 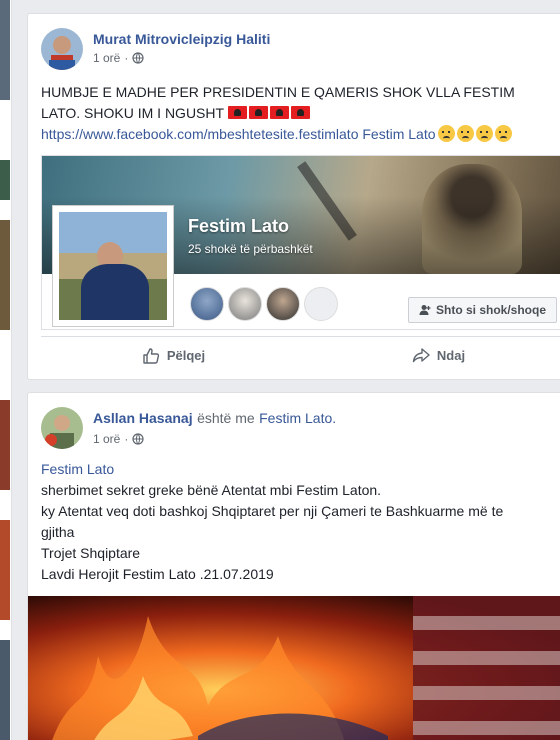 I want to click on like-label: Pëlqej, so click(x=186, y=355).